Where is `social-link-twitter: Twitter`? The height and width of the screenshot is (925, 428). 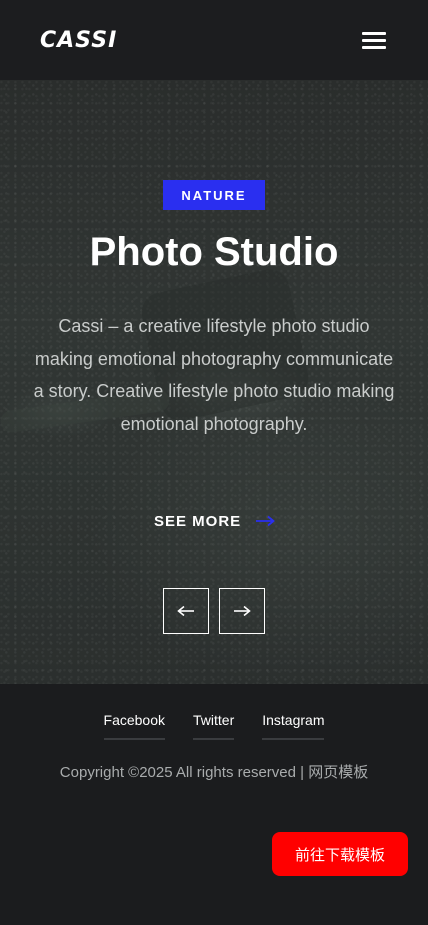 social-link-twitter: Twitter is located at coordinates (214, 726).